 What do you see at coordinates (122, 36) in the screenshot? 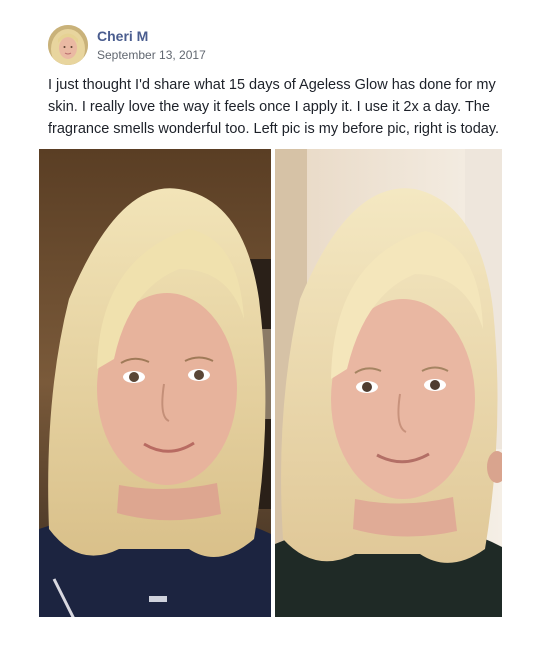
I see `author-name: Cheri M` at bounding box center [122, 36].